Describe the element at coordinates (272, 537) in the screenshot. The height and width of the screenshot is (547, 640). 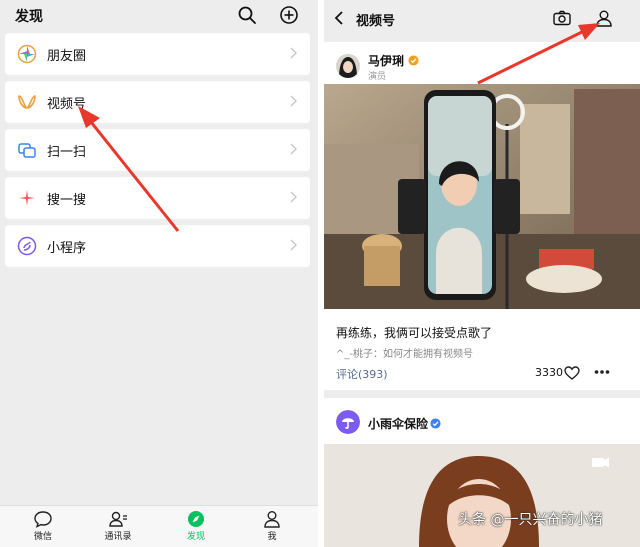
I see `tab-label: 我` at that location.